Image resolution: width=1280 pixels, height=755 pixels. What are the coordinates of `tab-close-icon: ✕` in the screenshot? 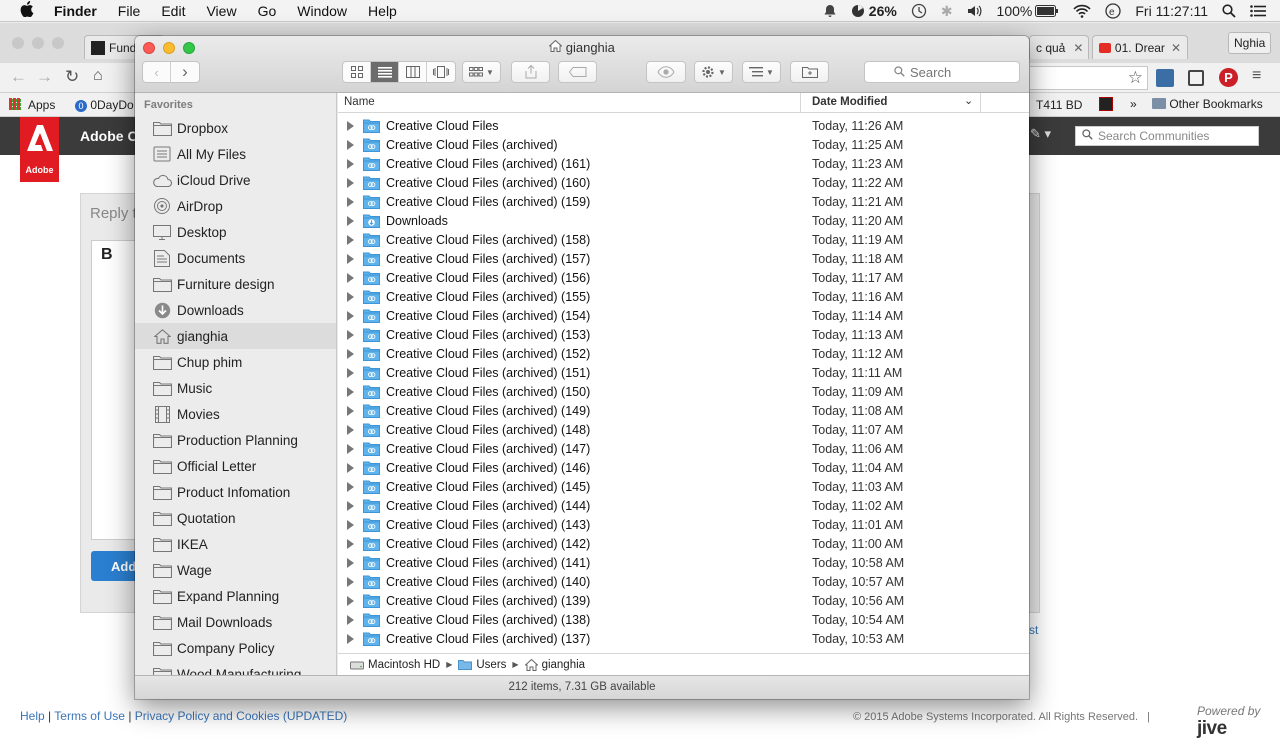 It's located at (1176, 48).